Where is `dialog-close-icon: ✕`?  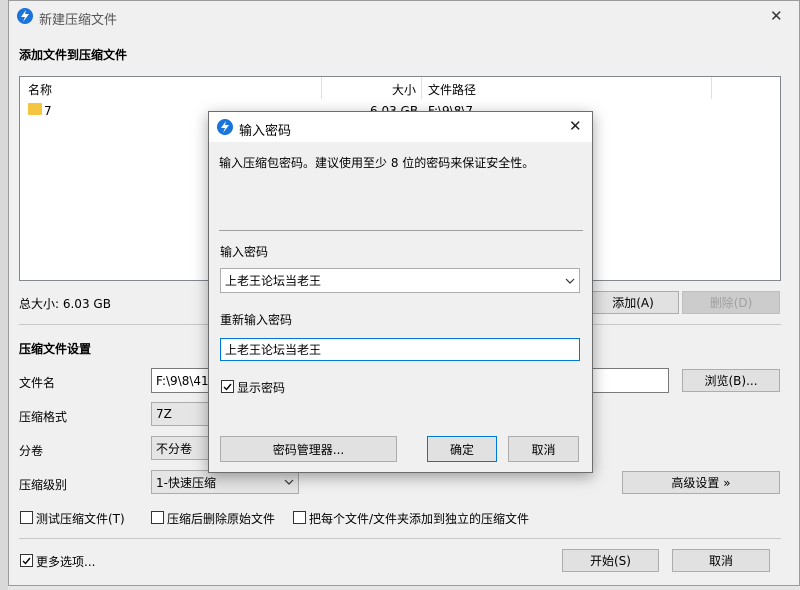
dialog-close-icon: ✕ is located at coordinates (575, 126).